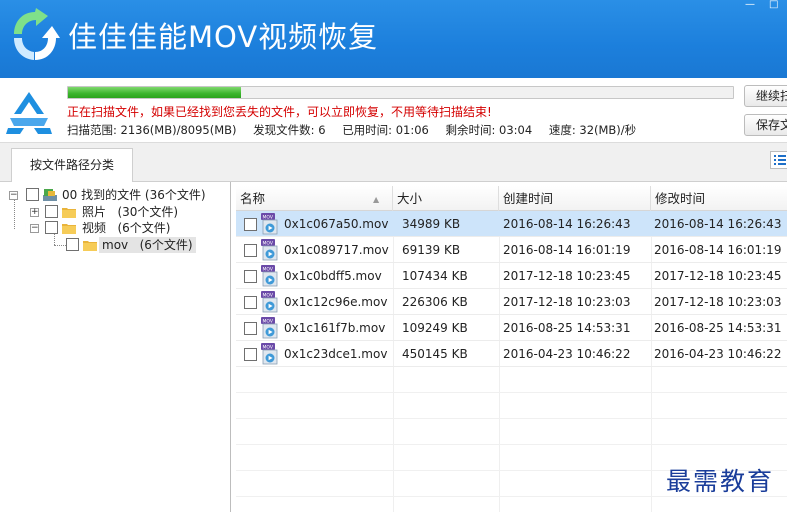 Image resolution: width=787 pixels, height=512 pixels. I want to click on tree-item-photos: + 照片 (30个文件), so click(115, 212).